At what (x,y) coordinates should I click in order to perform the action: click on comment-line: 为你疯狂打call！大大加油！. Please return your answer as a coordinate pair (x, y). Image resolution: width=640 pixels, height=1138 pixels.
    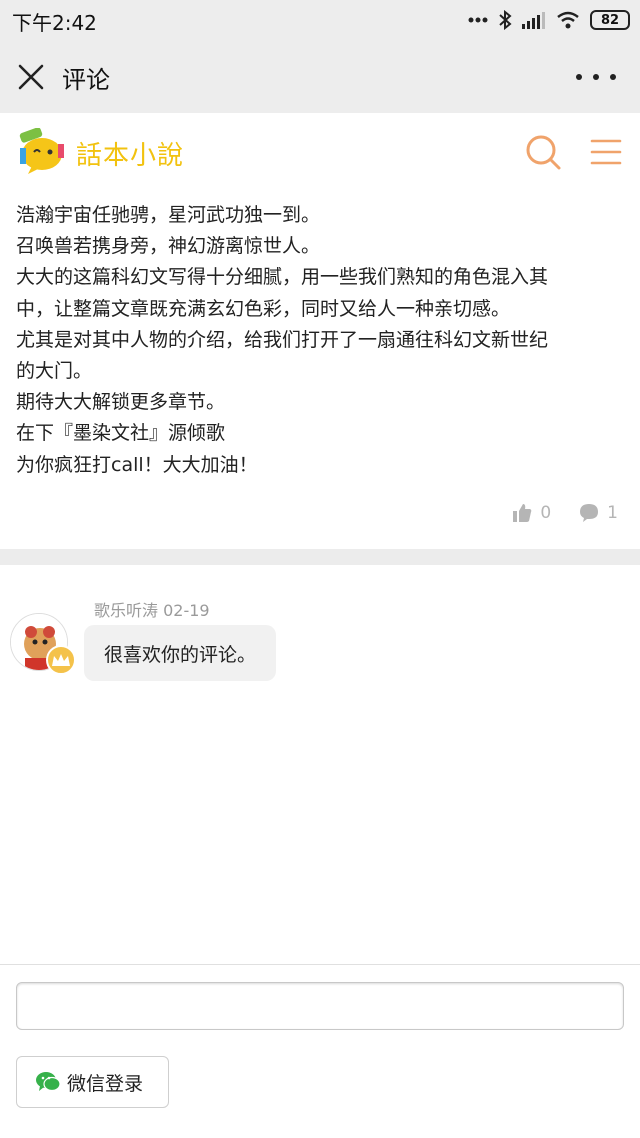
    Looking at the image, I should click on (137, 464).